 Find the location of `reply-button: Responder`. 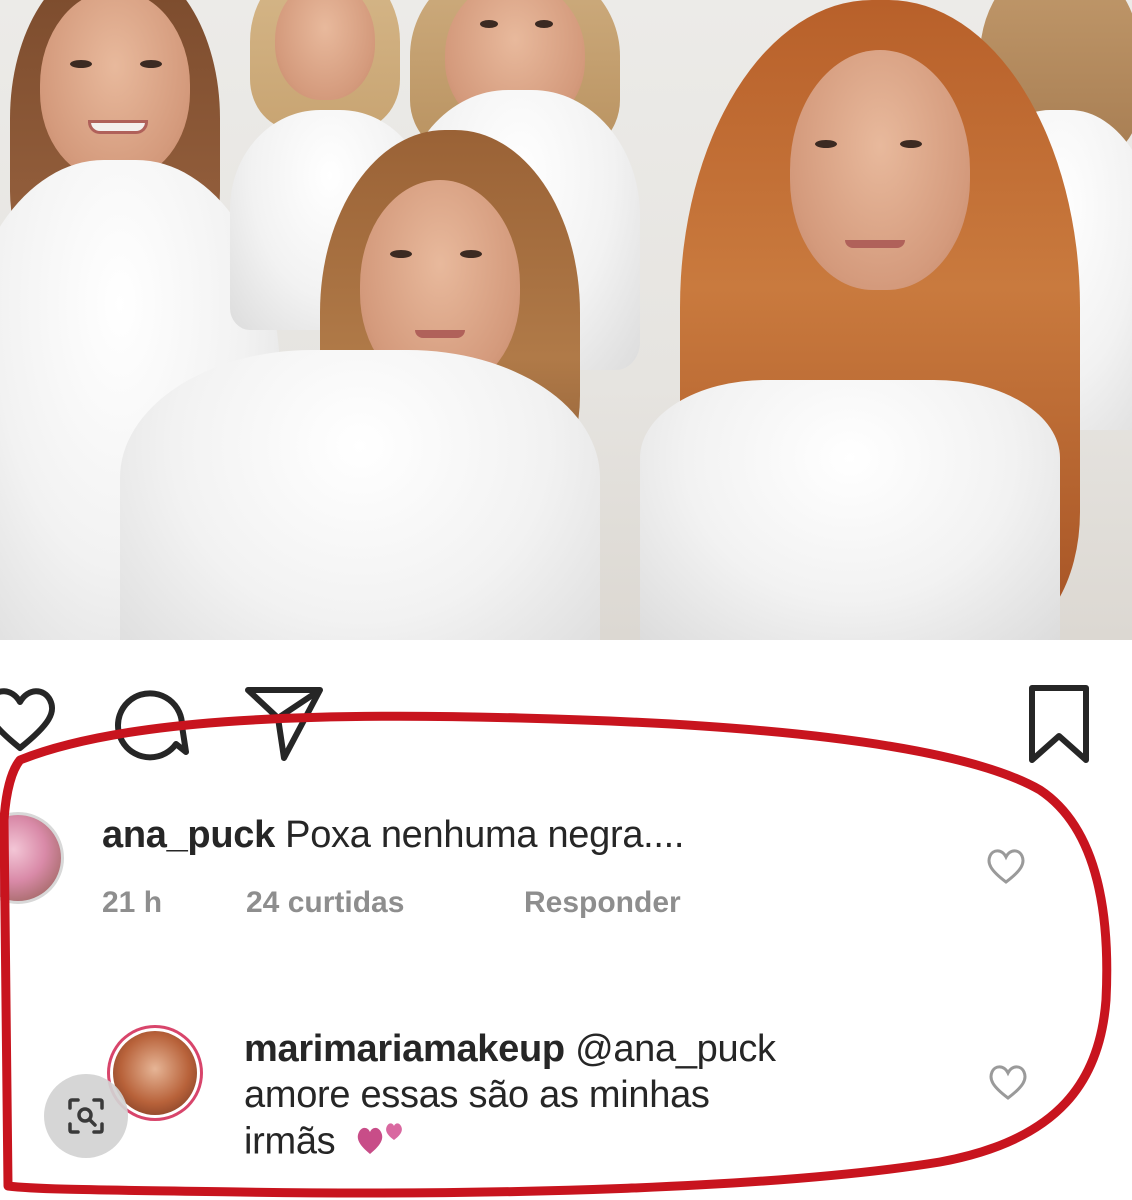

reply-button: Responder is located at coordinates (602, 903).